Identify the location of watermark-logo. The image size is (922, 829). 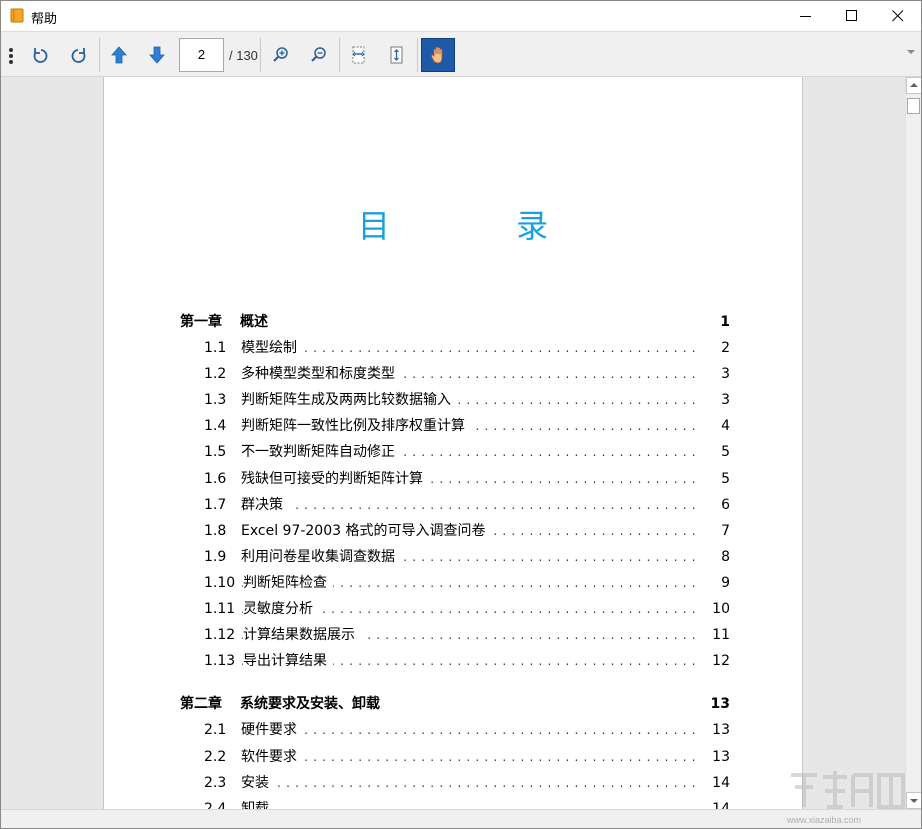
(848, 790).